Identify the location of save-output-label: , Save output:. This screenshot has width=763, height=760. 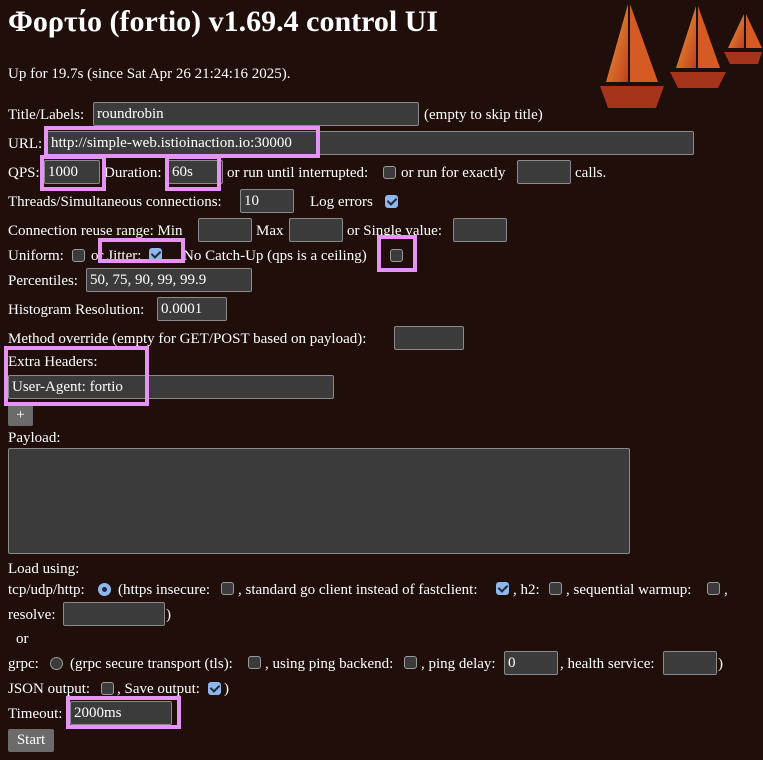
(158, 689).